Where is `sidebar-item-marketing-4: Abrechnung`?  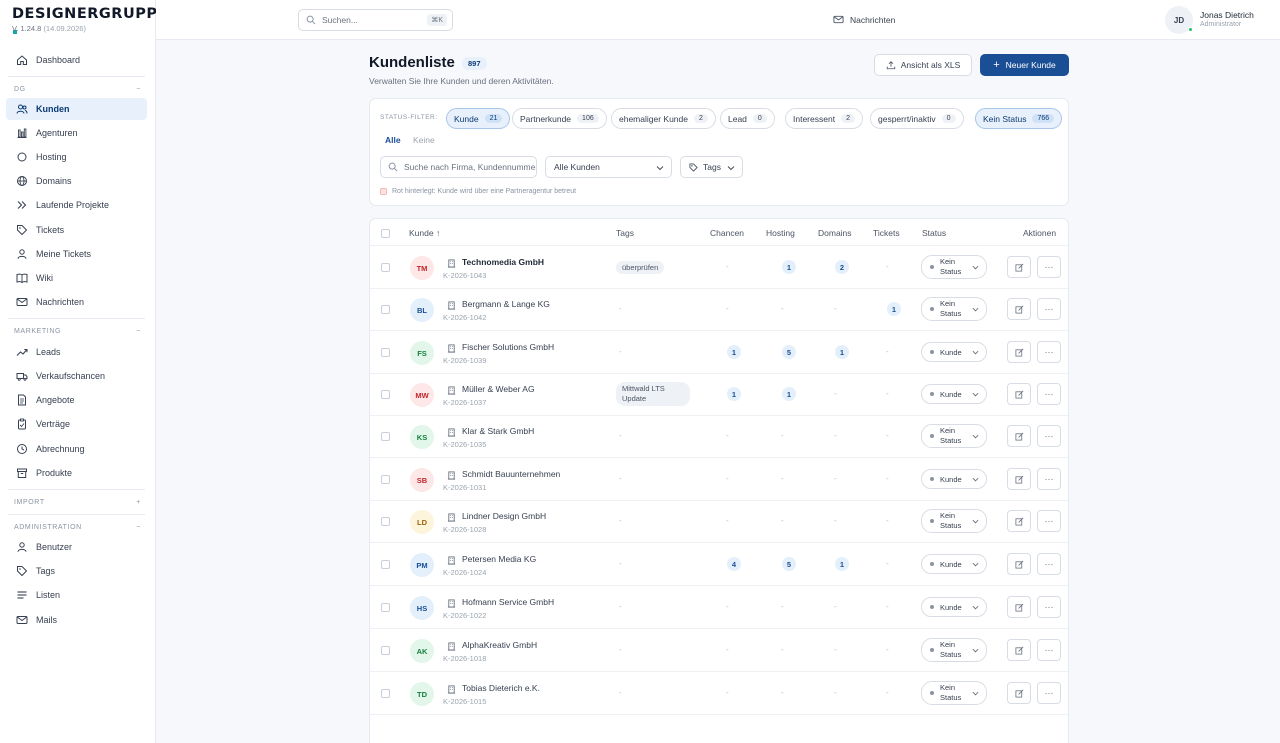
sidebar-item-marketing-4: Abrechnung is located at coordinates (76, 449).